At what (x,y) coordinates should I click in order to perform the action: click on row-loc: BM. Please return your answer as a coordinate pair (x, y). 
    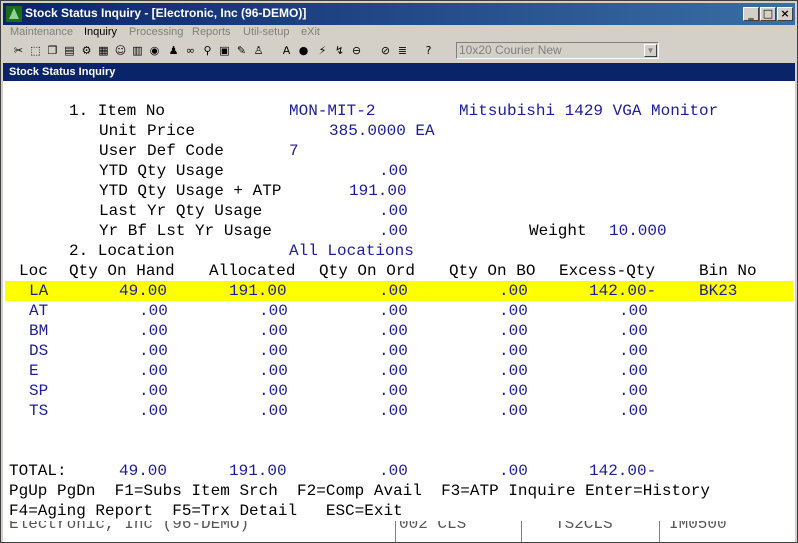
    Looking at the image, I should click on (39, 331).